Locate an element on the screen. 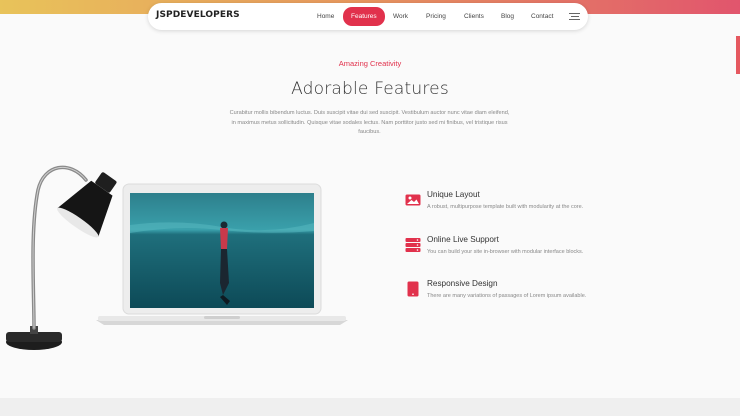 The image size is (740, 416). section-title: Adorable Features is located at coordinates (370, 89).